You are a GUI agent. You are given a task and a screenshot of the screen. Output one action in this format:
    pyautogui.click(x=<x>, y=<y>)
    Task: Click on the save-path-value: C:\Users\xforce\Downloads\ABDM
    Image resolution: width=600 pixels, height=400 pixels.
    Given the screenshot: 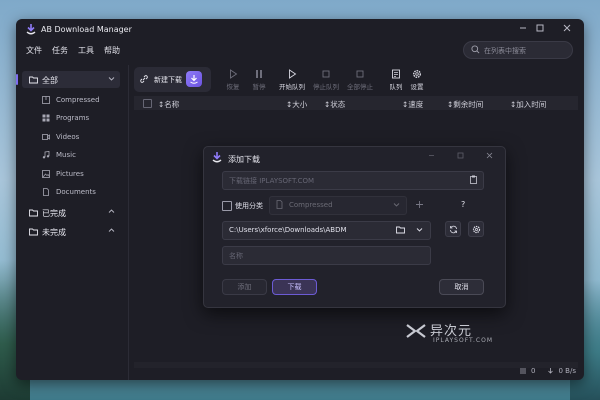 What is the action you would take?
    pyautogui.click(x=288, y=230)
    